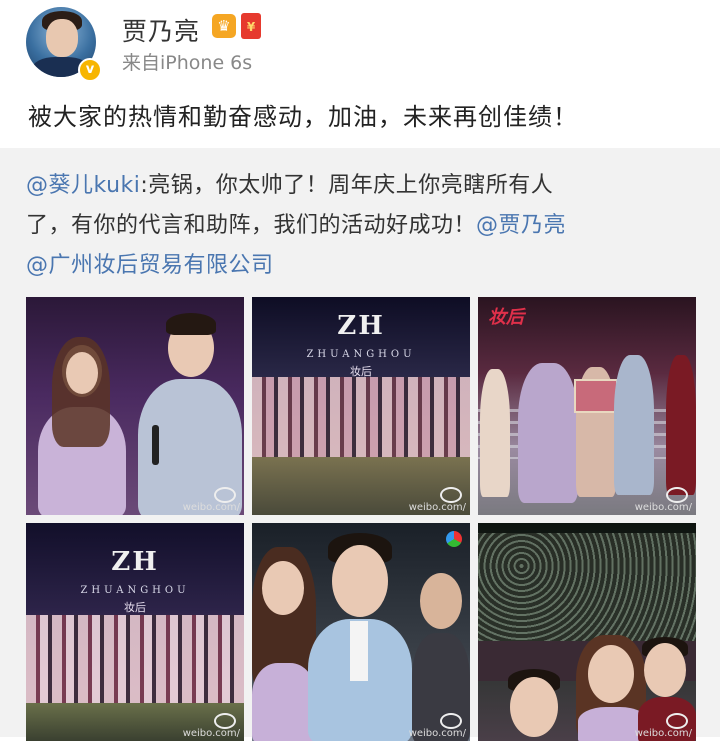 The height and width of the screenshot is (741, 720). What do you see at coordinates (251, 225) in the screenshot?
I see `repost-line2: 了，有你的代言和助阵，我们的活动好成功！` at bounding box center [251, 225].